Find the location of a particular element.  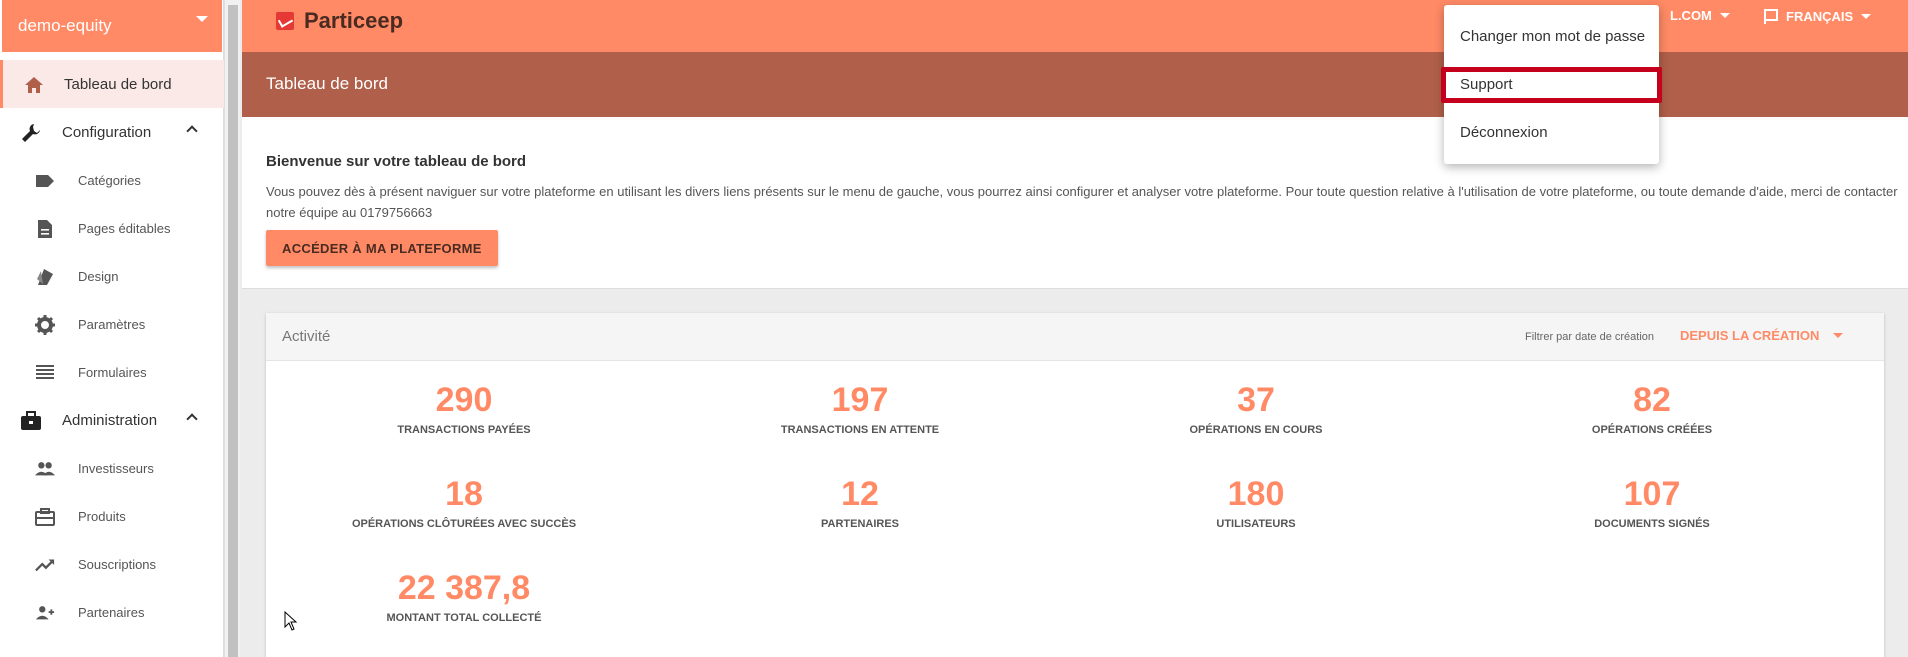

stat-label: MONTANT TOTAL COLLECTÉ is located at coordinates (464, 618).